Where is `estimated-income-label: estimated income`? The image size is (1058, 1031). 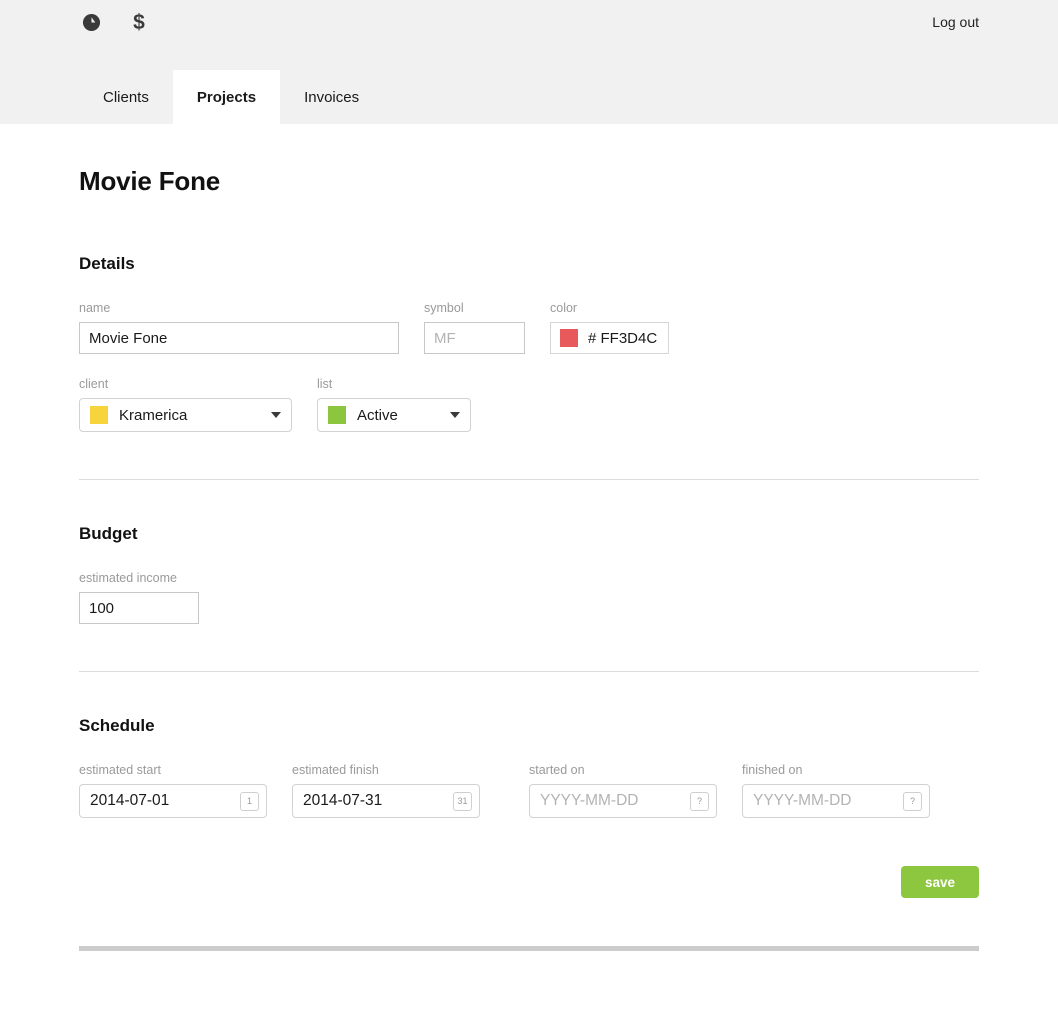 estimated-income-label: estimated income is located at coordinates (128, 578).